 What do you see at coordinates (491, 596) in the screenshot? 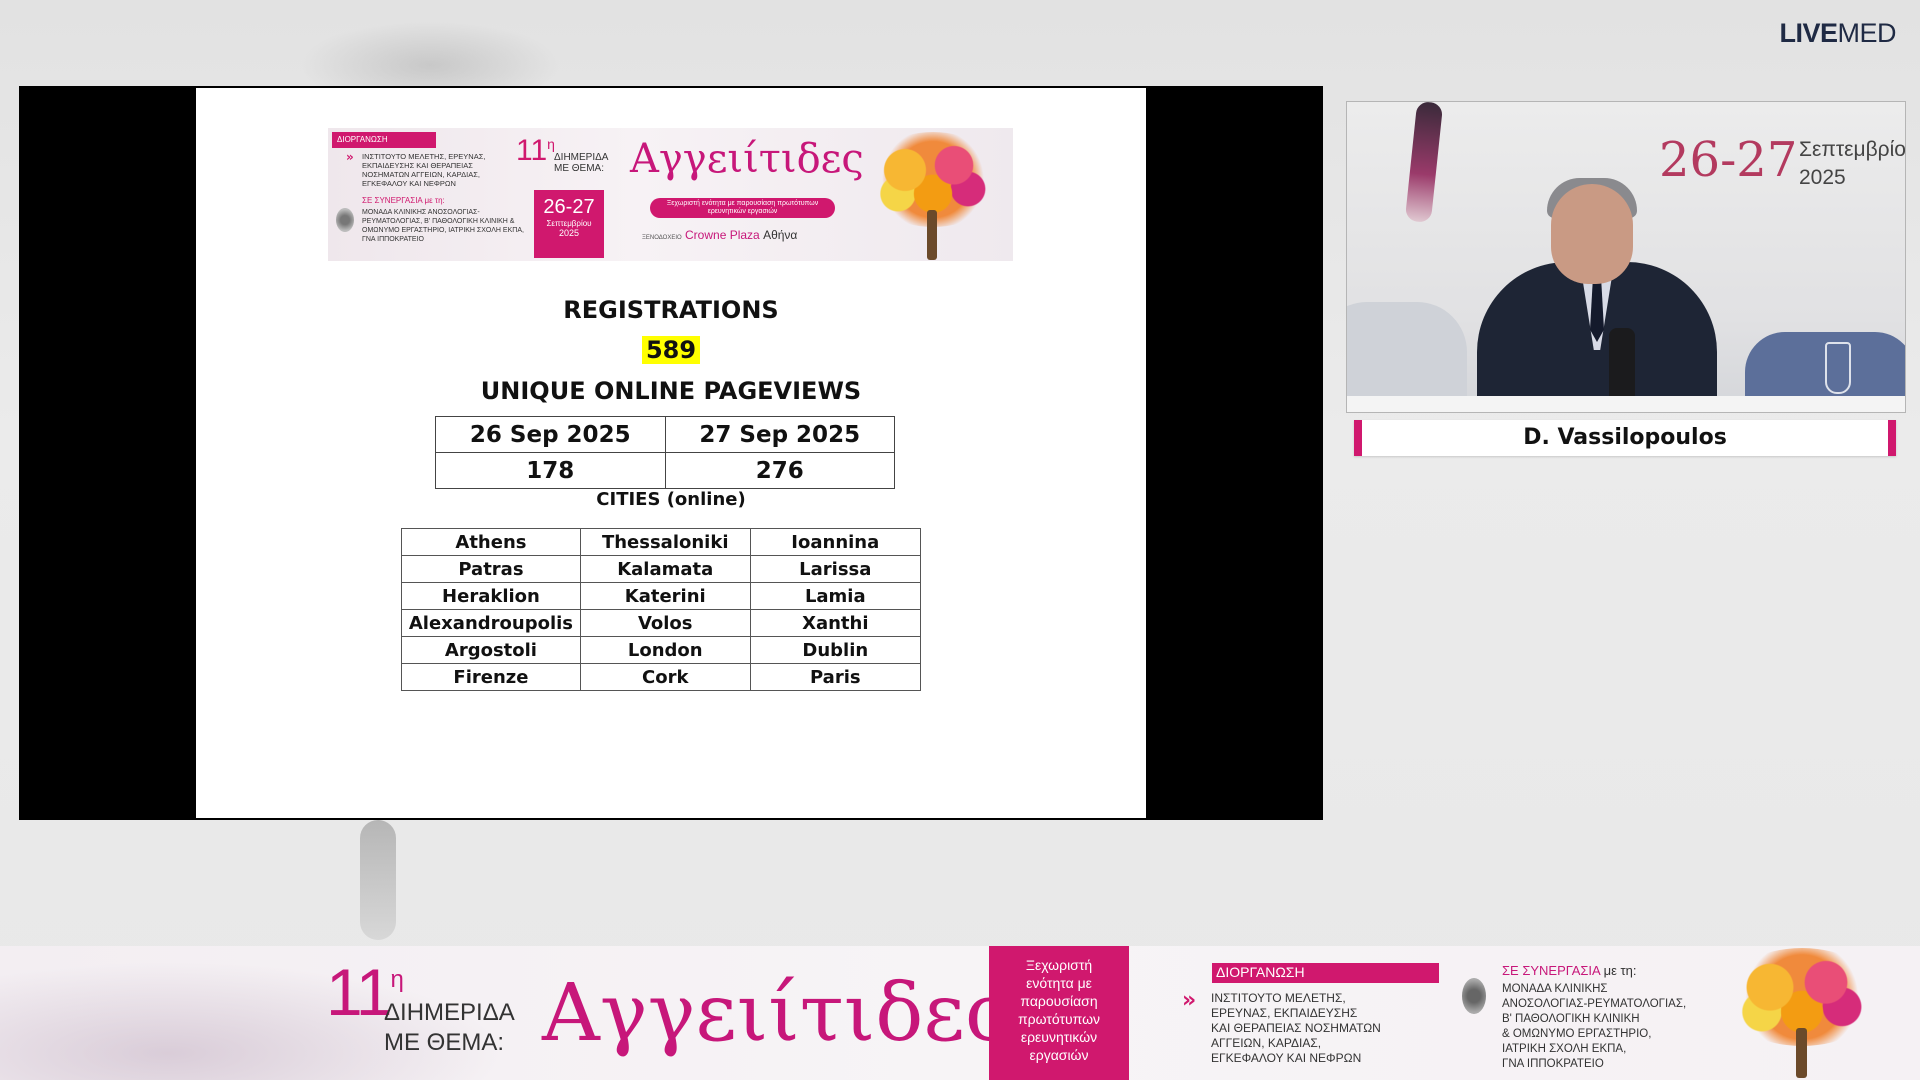
I see `city-cell: Heraklion` at bounding box center [491, 596].